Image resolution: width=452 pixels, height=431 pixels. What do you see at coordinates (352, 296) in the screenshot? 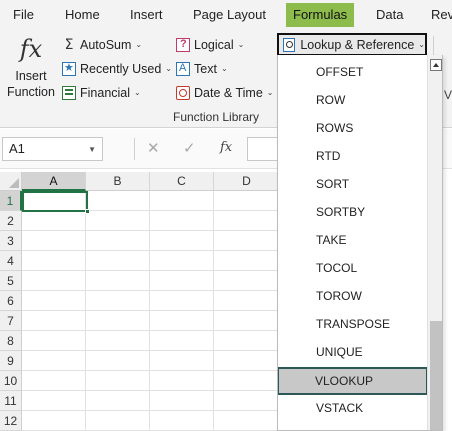
I see `menu-item-torow: TOROW` at bounding box center [352, 296].